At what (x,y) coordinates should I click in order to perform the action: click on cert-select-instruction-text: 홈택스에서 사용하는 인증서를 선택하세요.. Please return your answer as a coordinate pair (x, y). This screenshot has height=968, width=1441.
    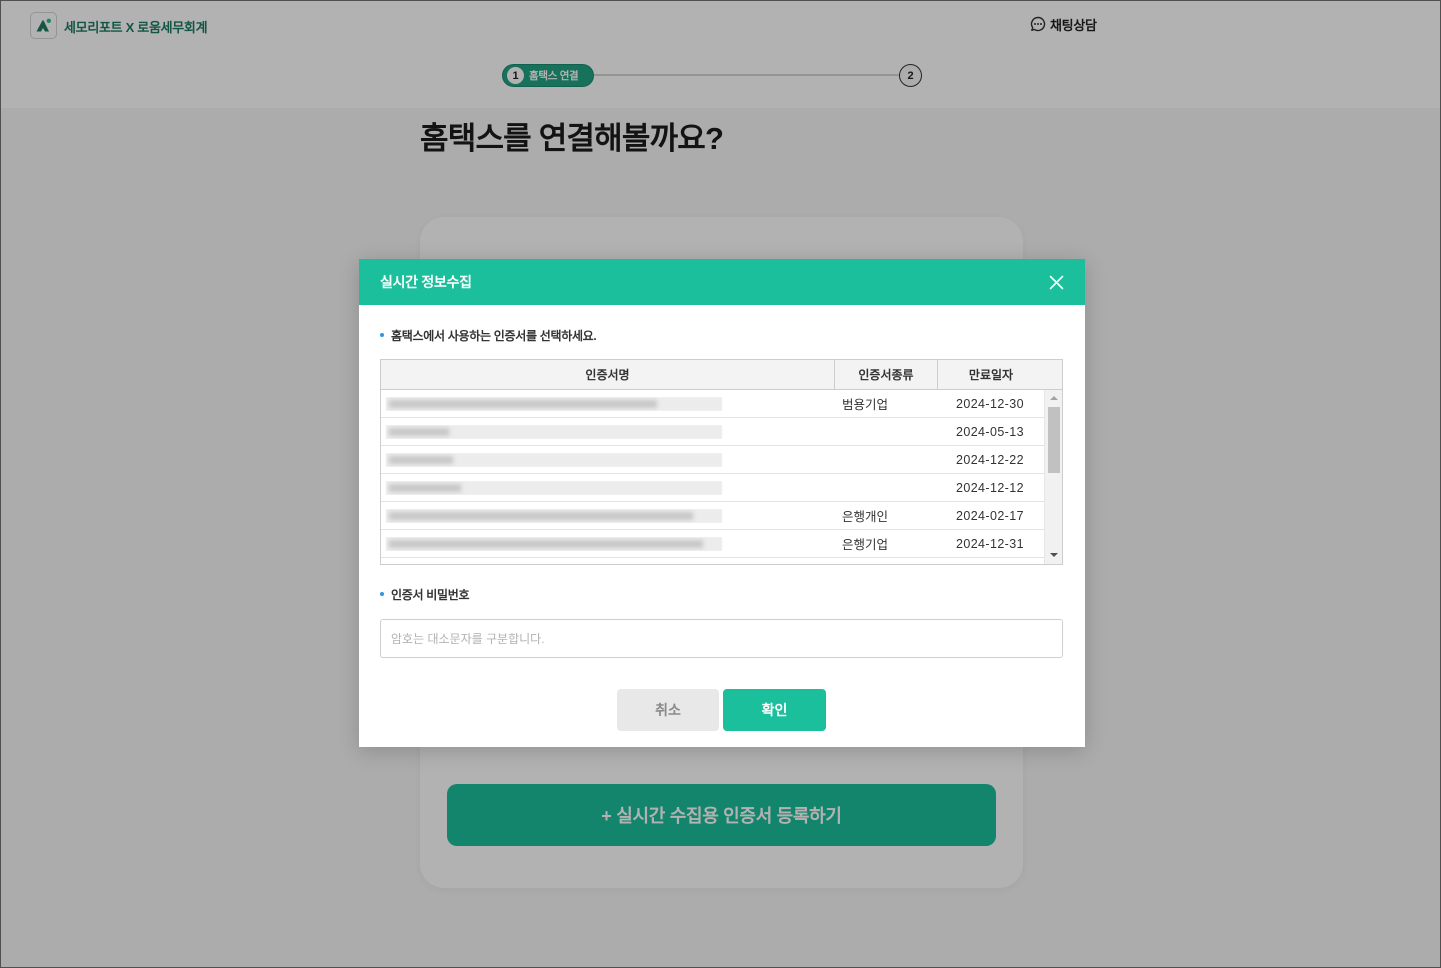
    Looking at the image, I should click on (494, 335).